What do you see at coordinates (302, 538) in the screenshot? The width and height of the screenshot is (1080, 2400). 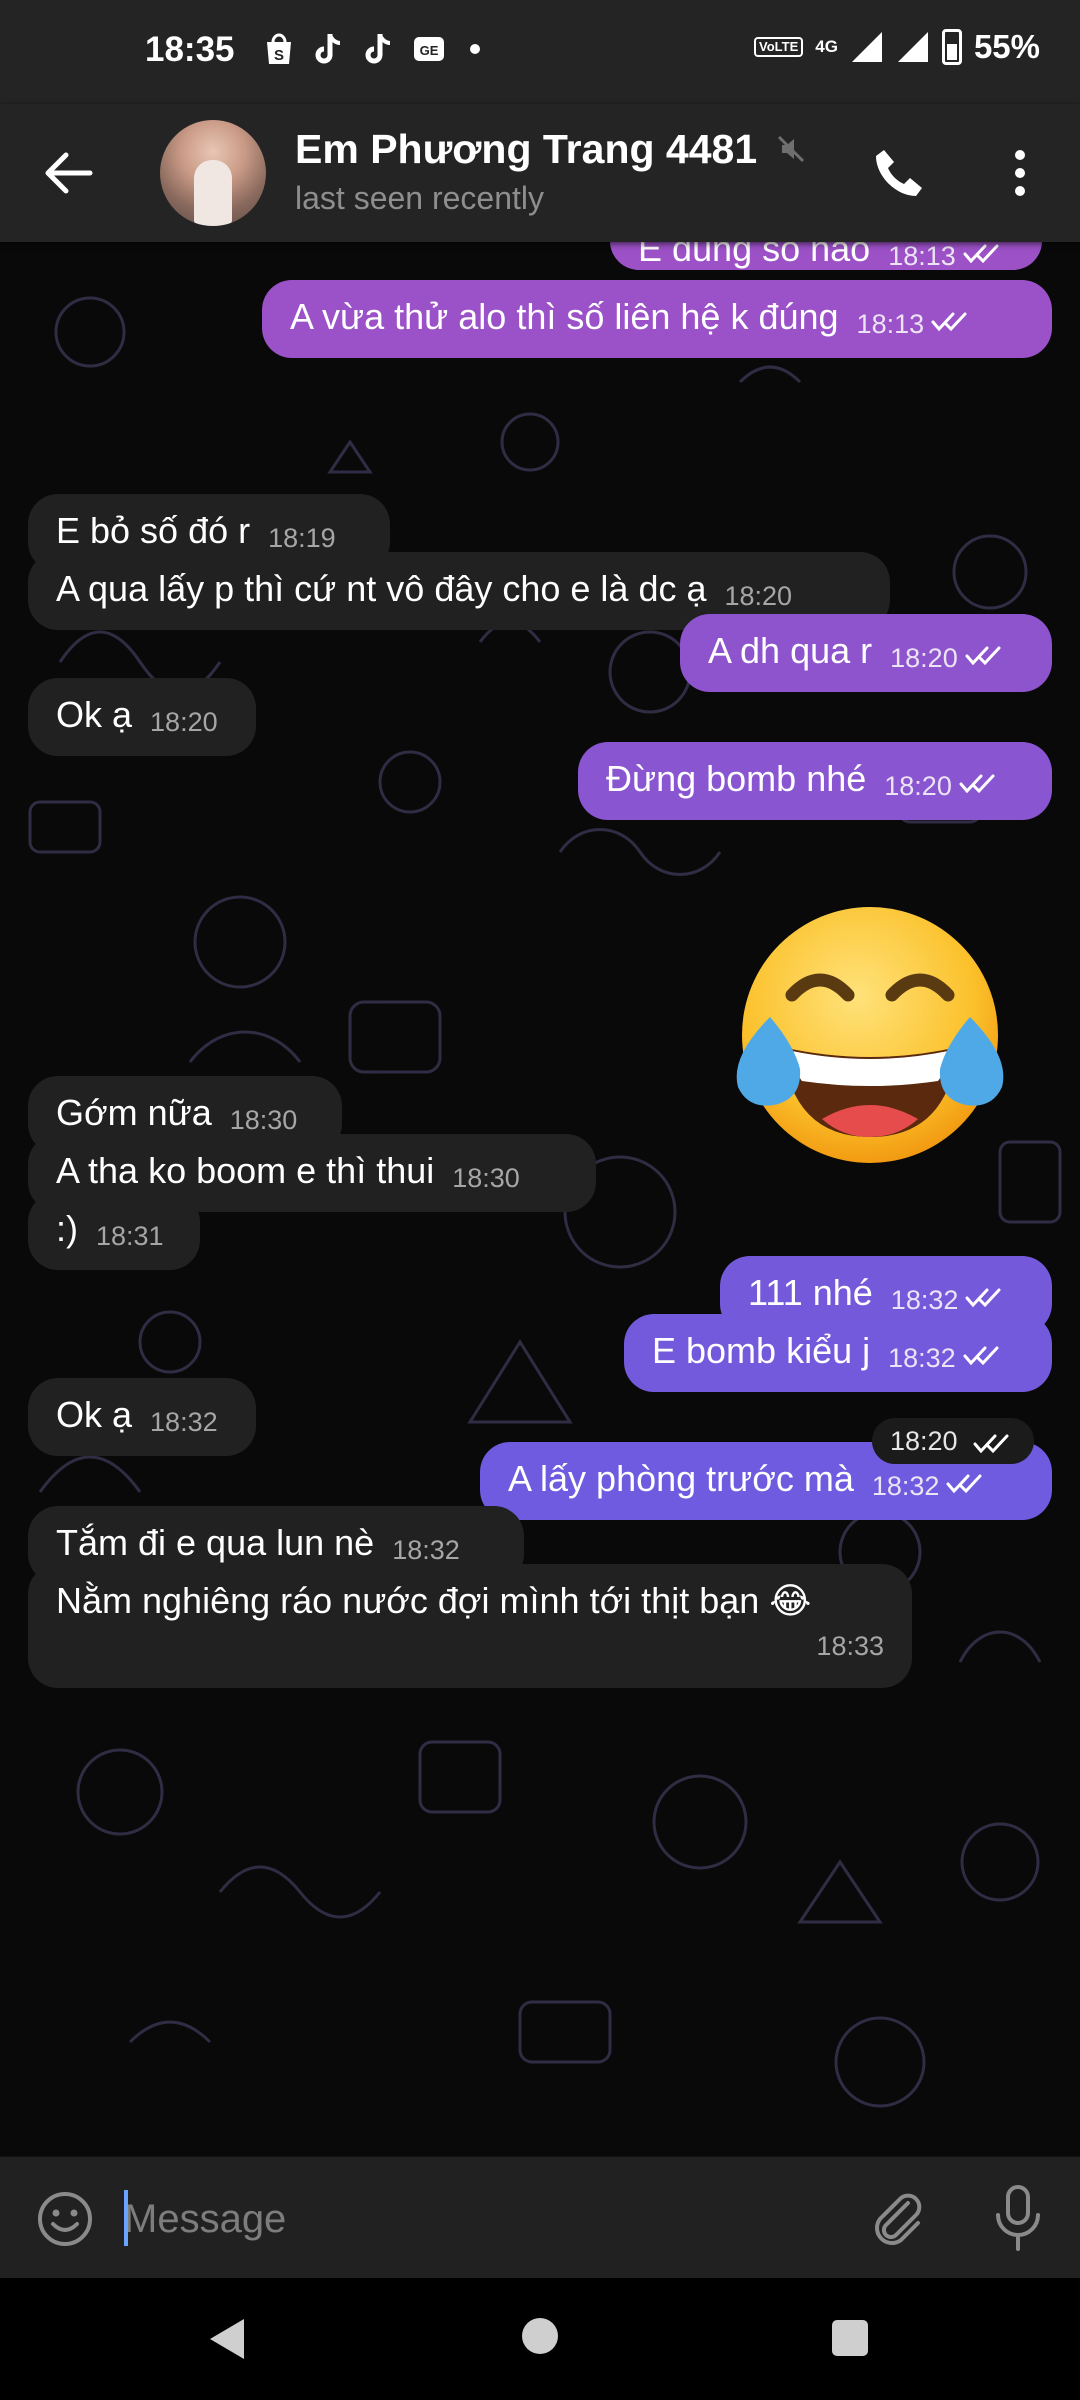 I see `message-time: 18:19` at bounding box center [302, 538].